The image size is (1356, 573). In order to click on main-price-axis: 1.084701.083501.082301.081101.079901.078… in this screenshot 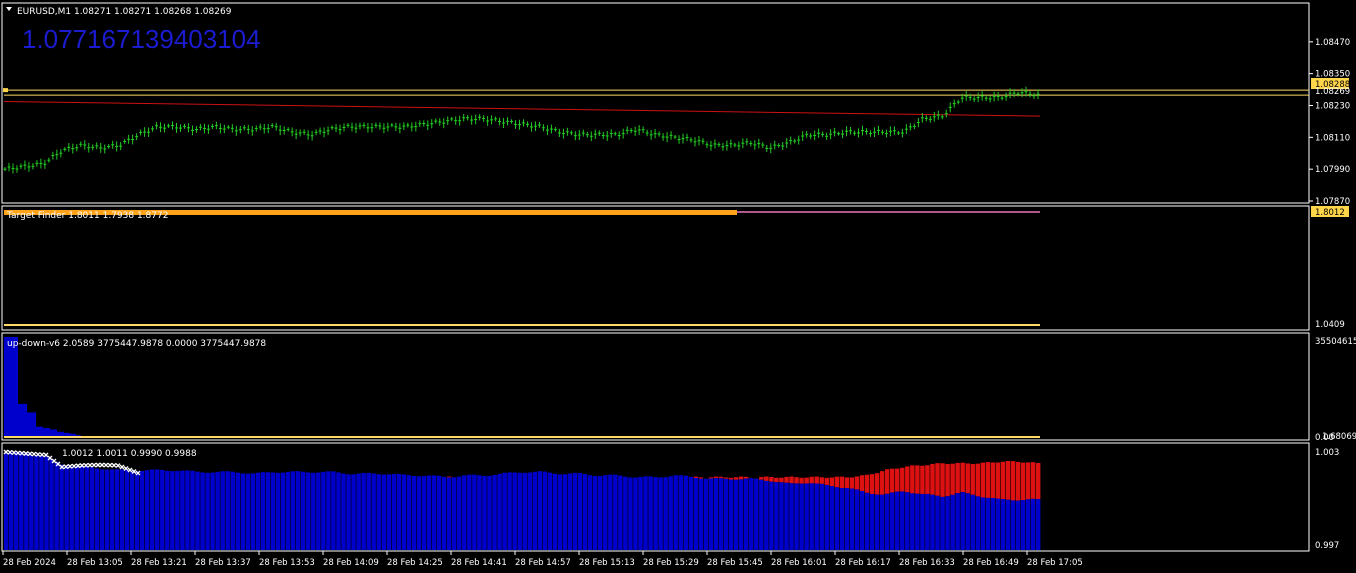, I will do `click(1329, 122)`.